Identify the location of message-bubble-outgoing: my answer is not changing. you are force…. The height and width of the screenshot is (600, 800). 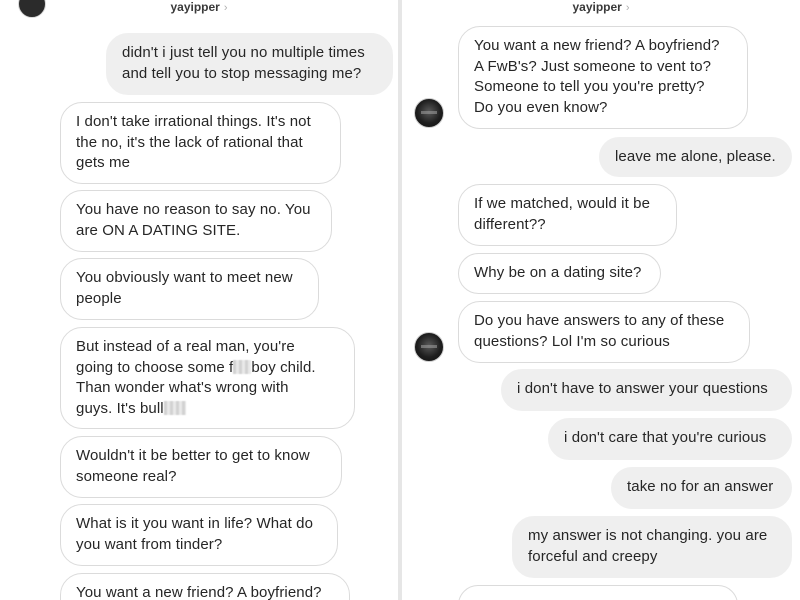
(652, 547).